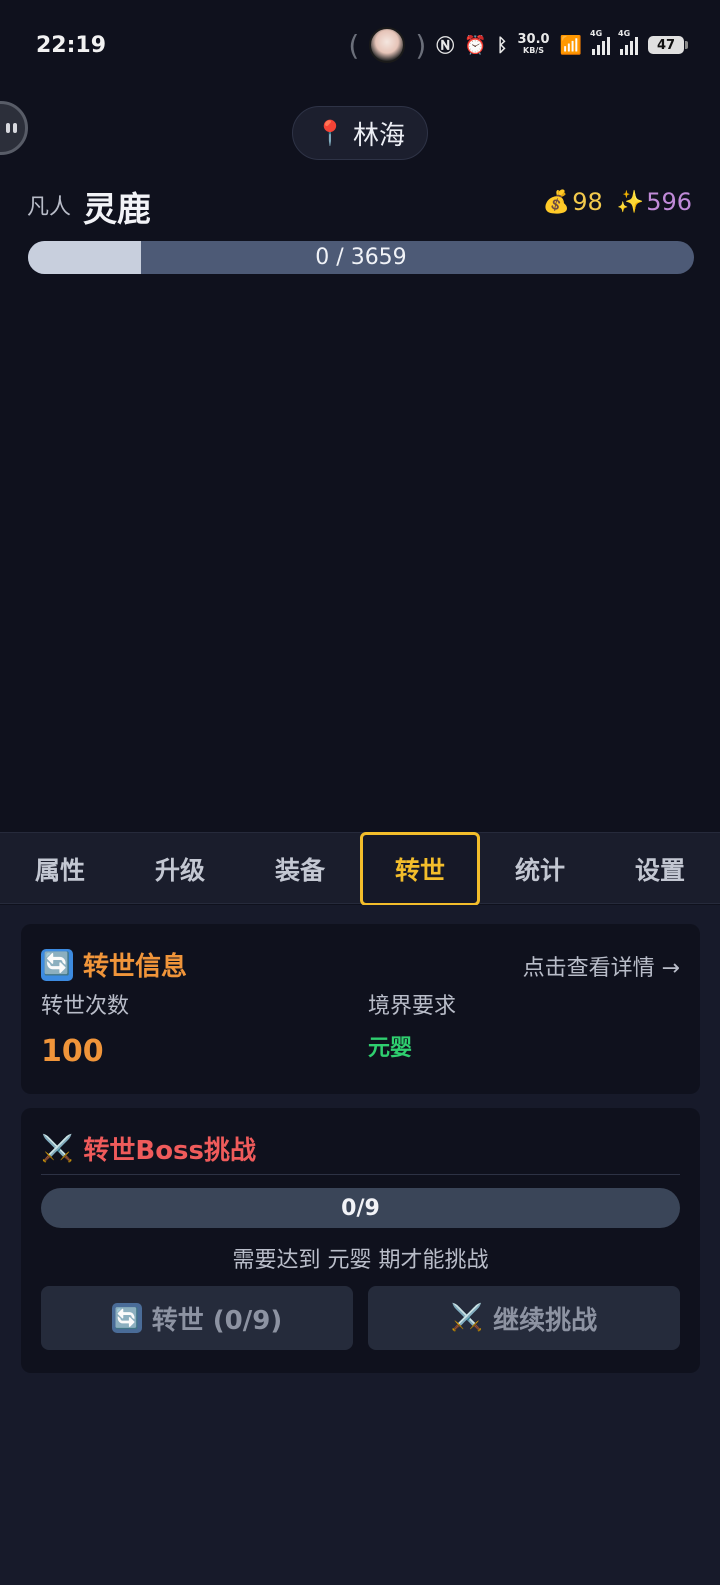  Describe the element at coordinates (540, 869) in the screenshot. I see `tab-statistics: 统计` at that location.